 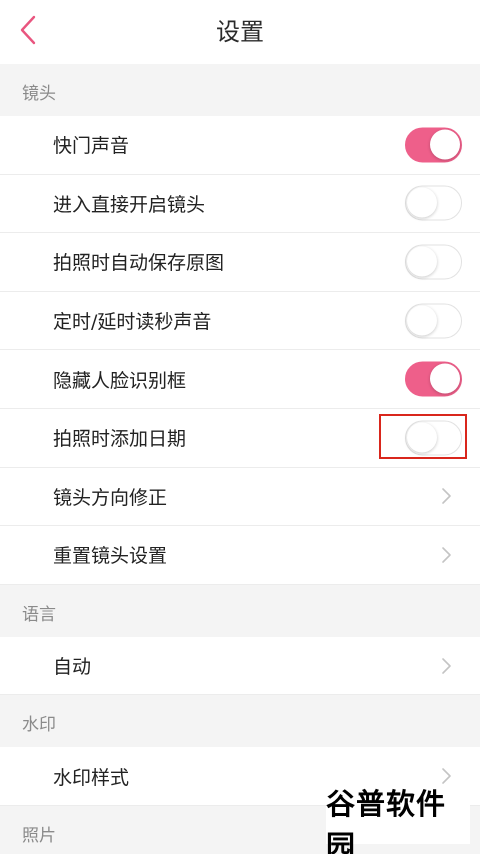 I want to click on top-bar: 设置, so click(x=240, y=32).